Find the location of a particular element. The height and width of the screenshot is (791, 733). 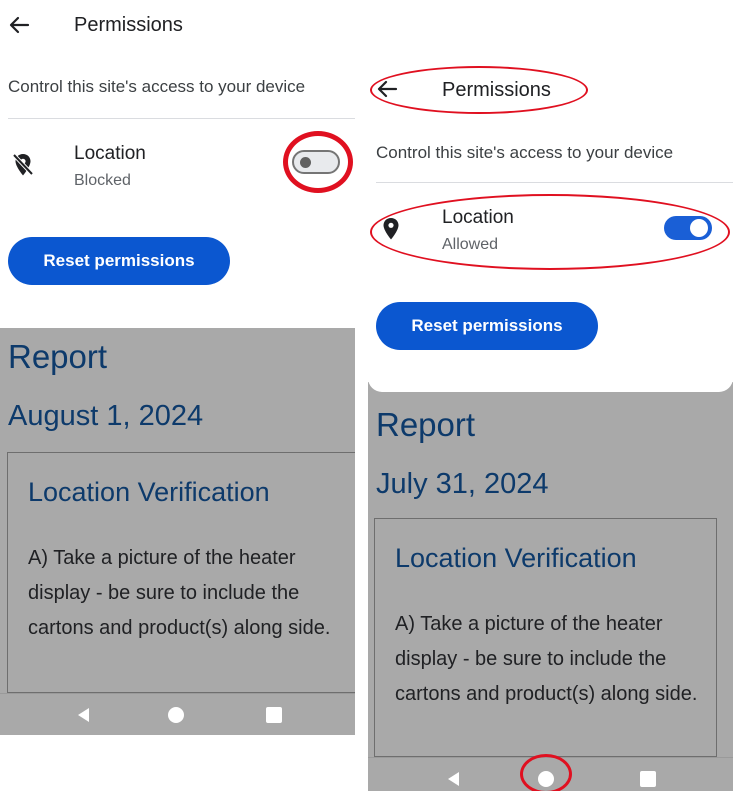

report-date: August 1, 2024 is located at coordinates (106, 416).